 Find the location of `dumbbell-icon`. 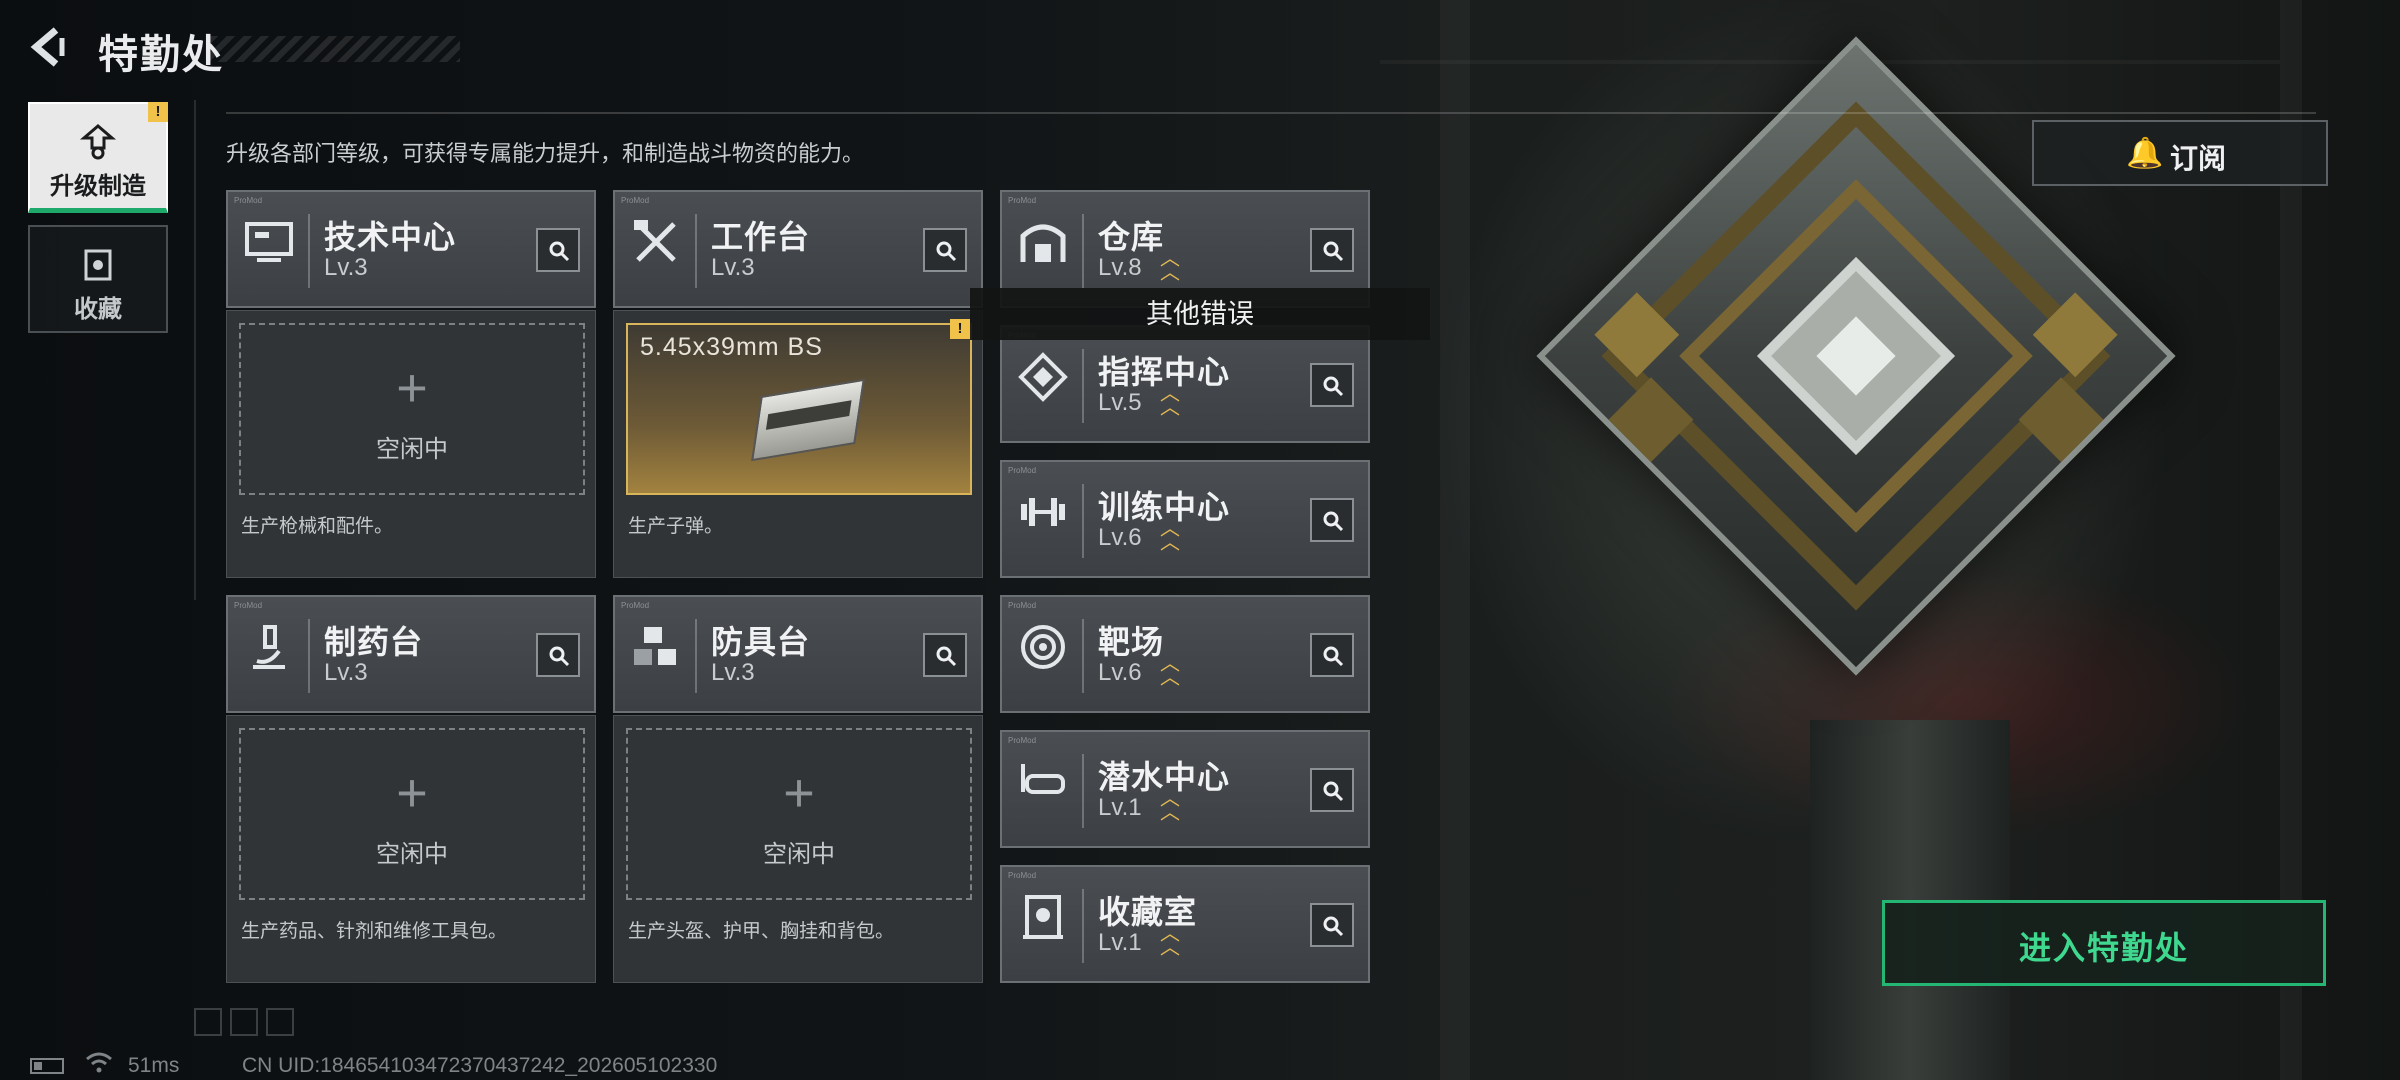

dumbbell-icon is located at coordinates (1043, 519).